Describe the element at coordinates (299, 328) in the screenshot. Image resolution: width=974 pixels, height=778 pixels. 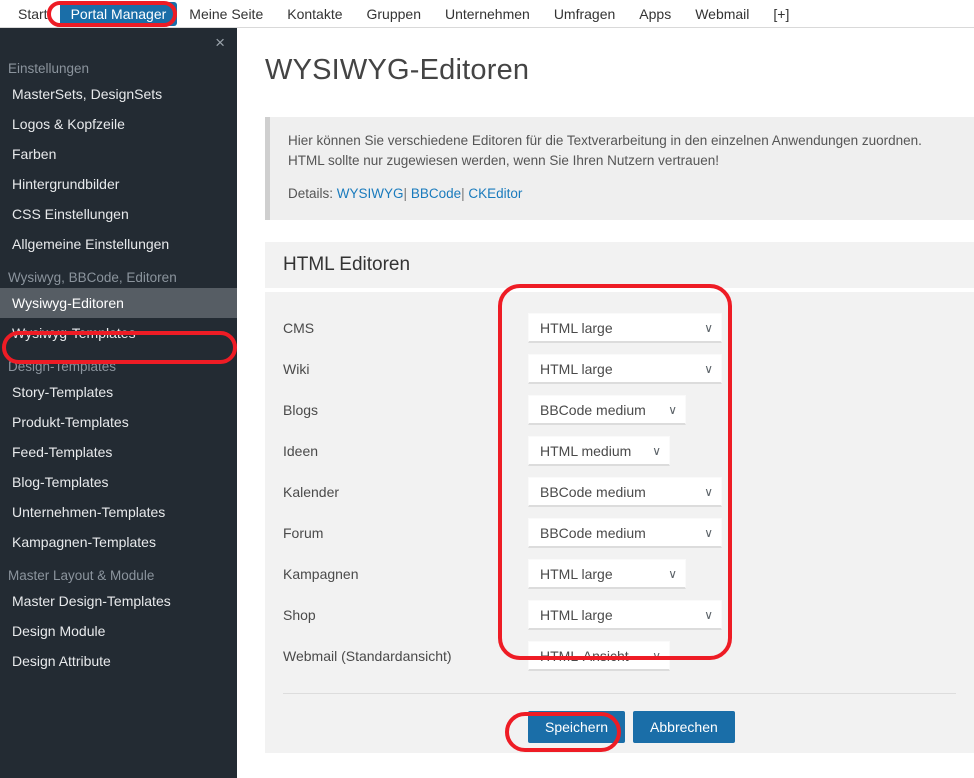
I see `label-cms: CMS` at that location.